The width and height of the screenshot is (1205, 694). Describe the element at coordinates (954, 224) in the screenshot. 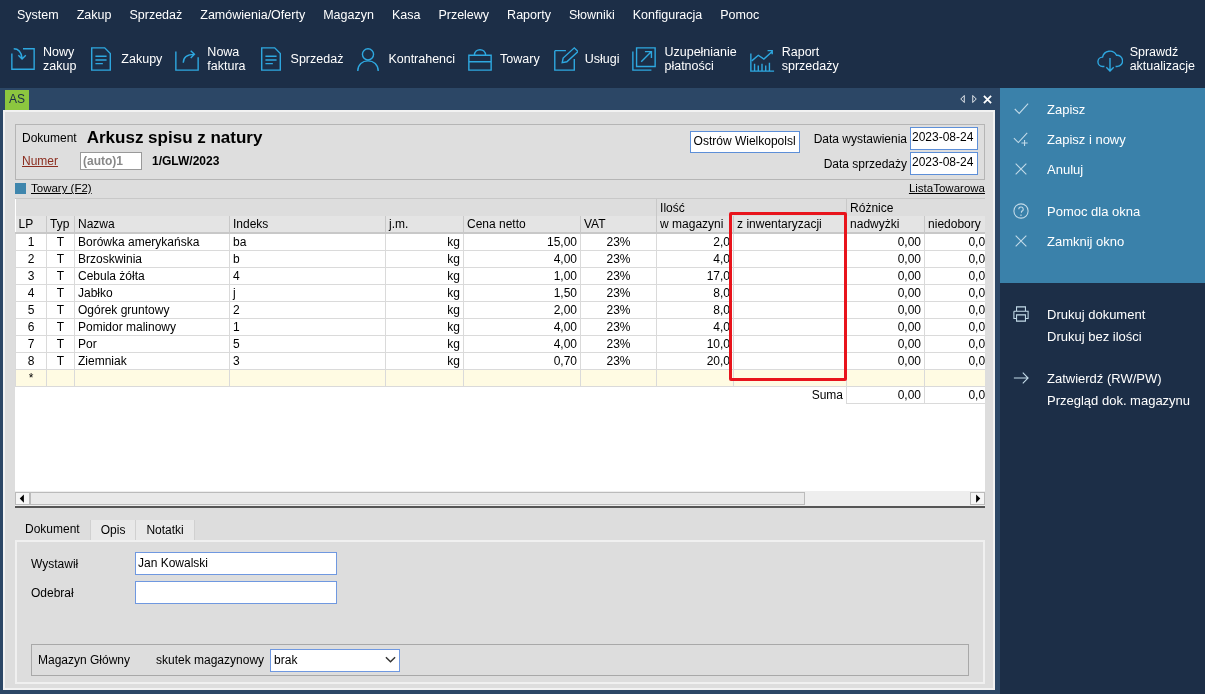

I see `column-header: niedobory` at that location.